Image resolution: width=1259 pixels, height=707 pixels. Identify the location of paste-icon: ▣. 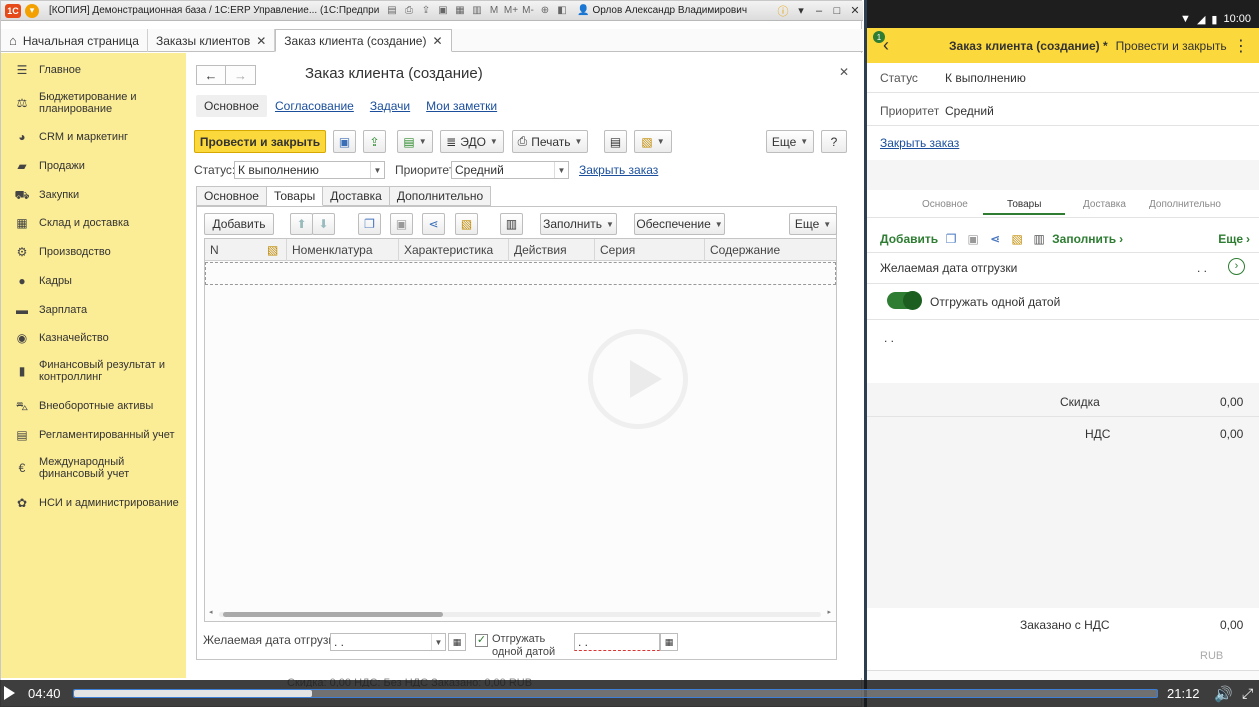
(973, 239).